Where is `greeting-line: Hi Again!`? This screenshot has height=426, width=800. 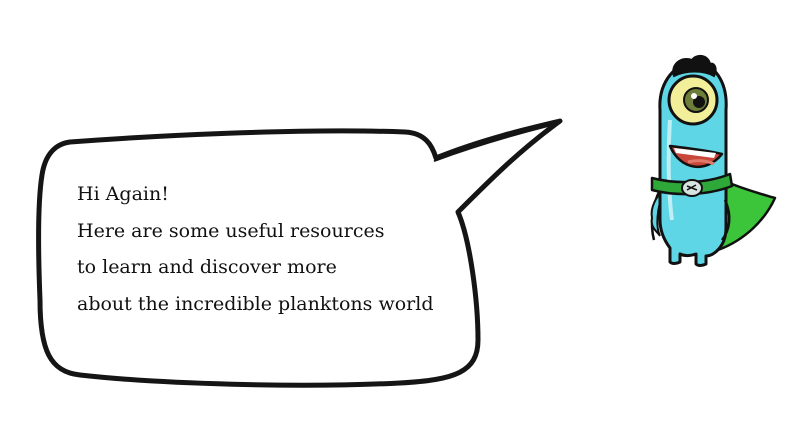 greeting-line: Hi Again! is located at coordinates (123, 194).